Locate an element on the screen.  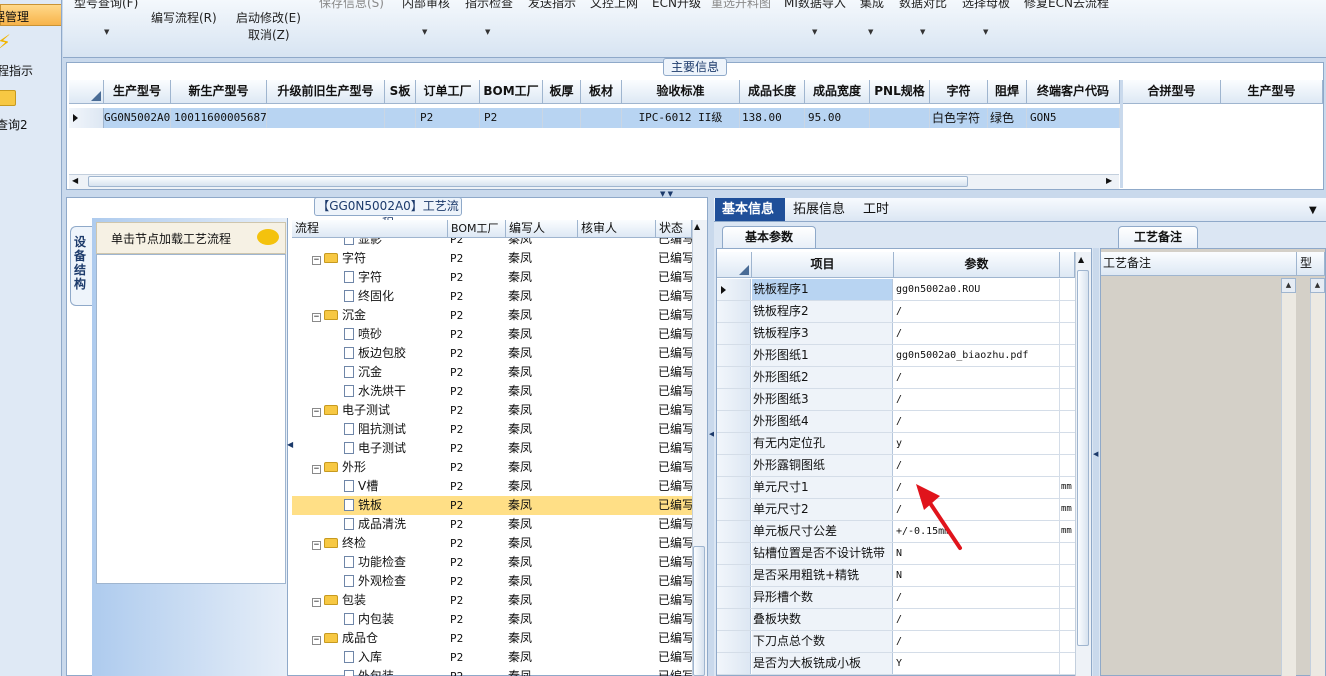
tree-row: 板边包胶 P2 秦凤 已编写 is located at coordinates (492, 353).